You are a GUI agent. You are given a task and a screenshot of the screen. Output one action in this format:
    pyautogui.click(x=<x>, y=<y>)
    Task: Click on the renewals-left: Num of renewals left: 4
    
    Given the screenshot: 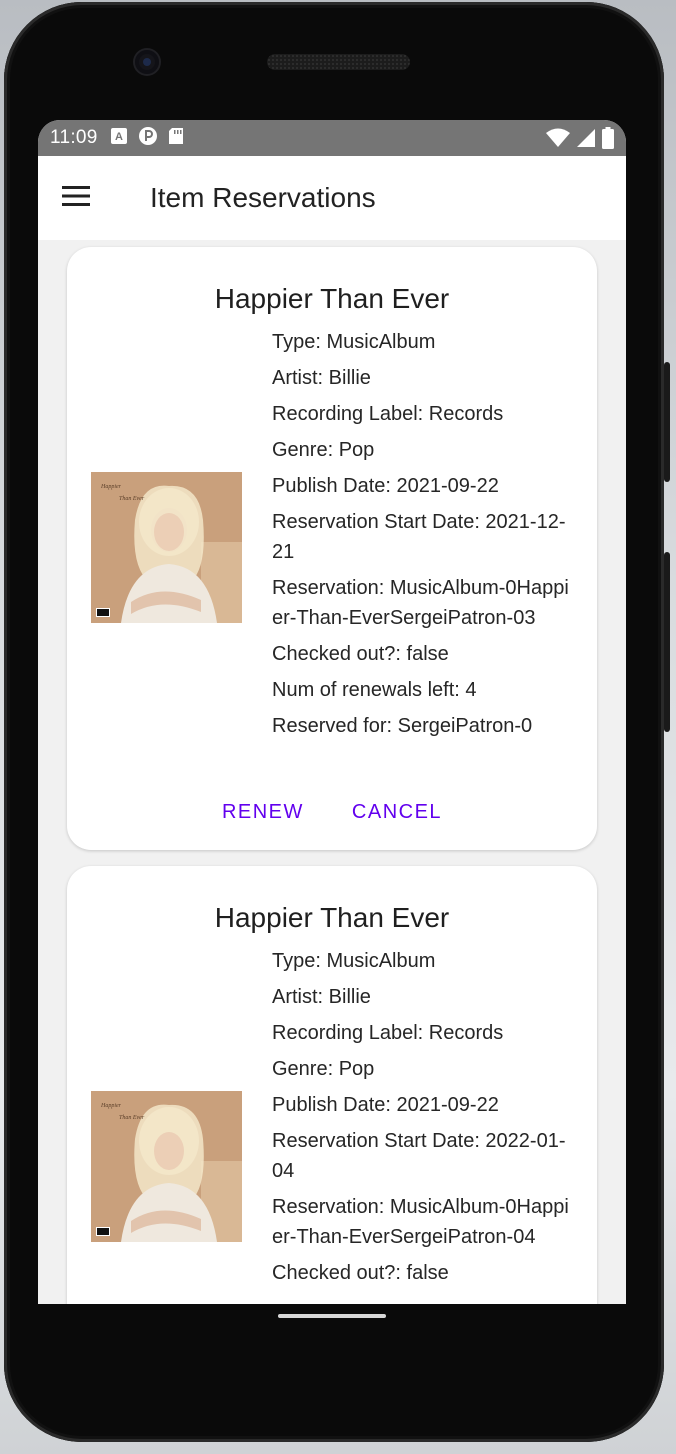 What is the action you would take?
    pyautogui.click(x=374, y=690)
    